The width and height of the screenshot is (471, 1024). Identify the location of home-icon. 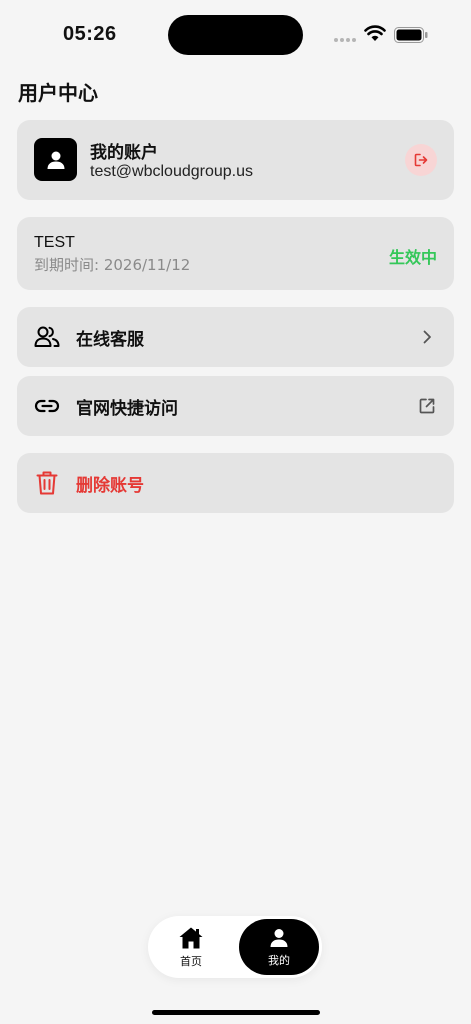
(191, 937).